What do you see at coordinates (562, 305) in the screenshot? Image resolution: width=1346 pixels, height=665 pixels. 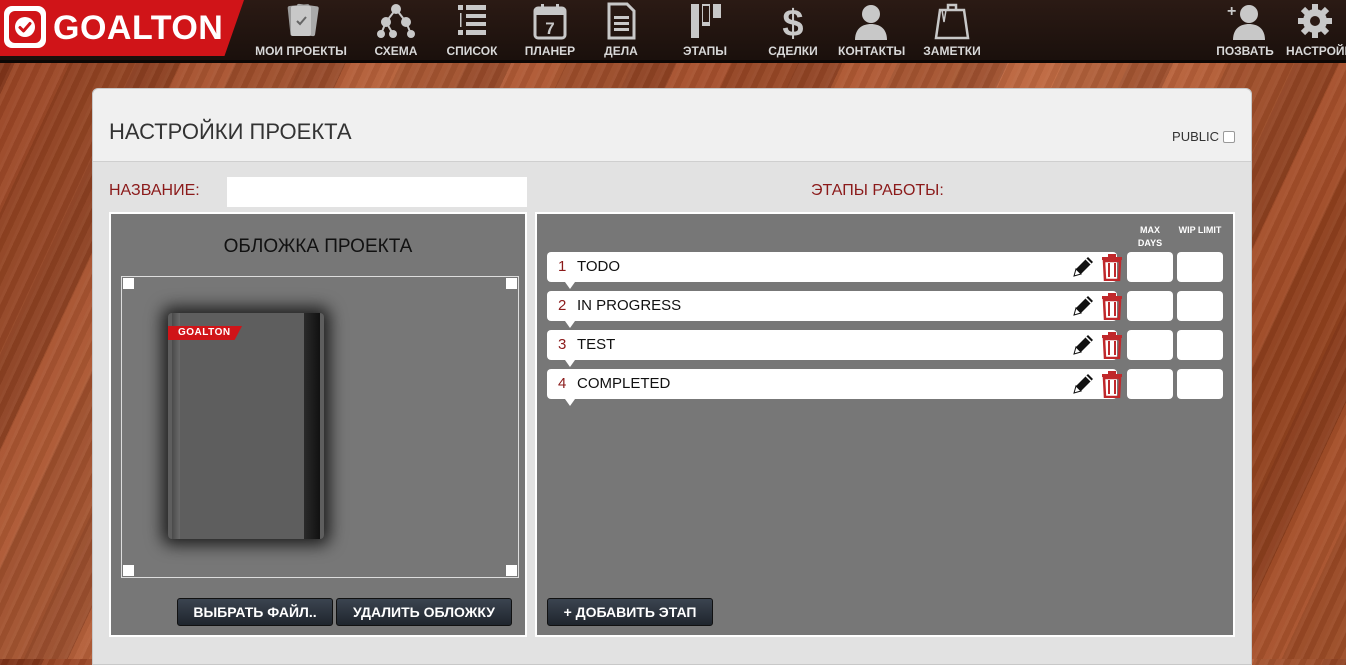 I see `stage-number: 2` at bounding box center [562, 305].